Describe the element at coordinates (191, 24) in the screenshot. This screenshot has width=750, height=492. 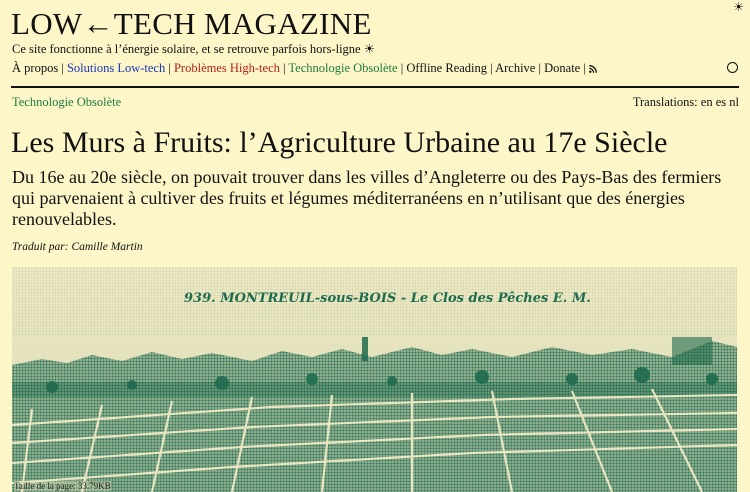
I see `site-title: LOW←TECH MAGAZINE` at that location.